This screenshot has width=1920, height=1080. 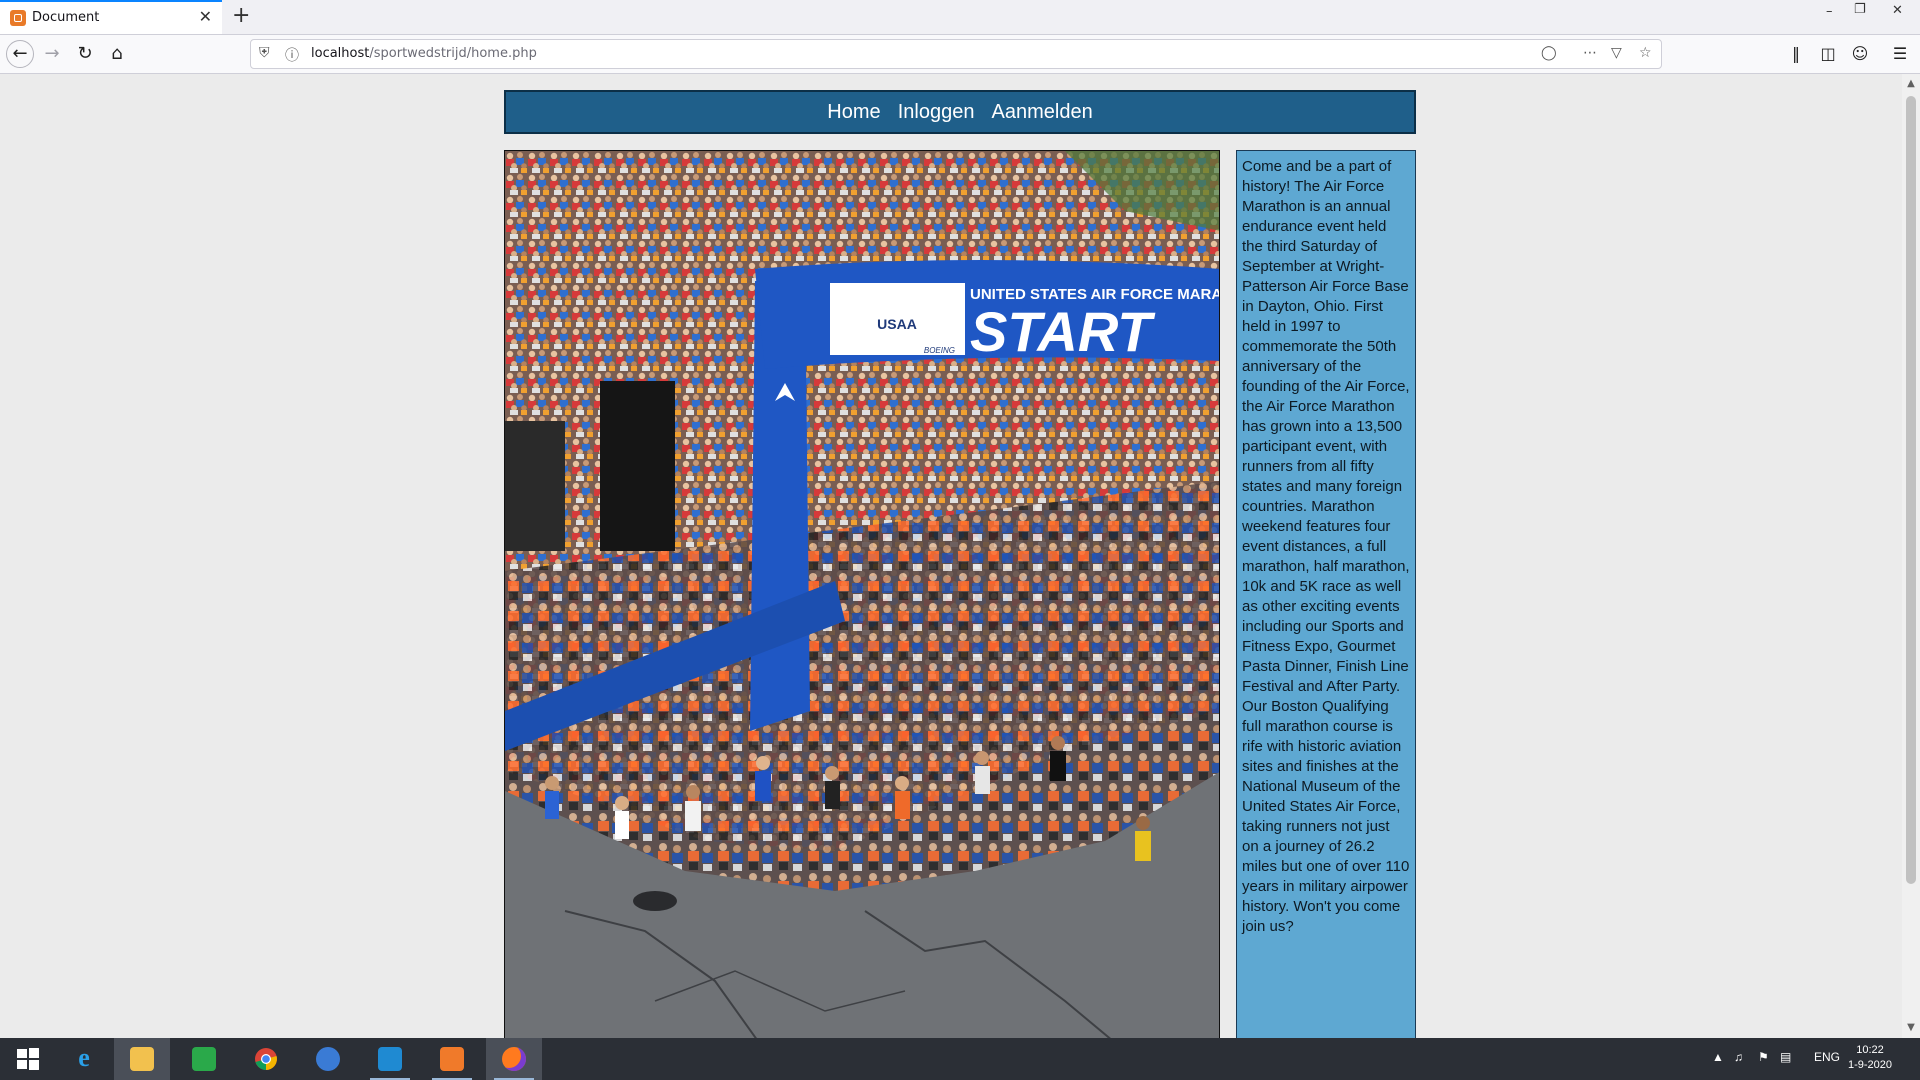 I want to click on language-indicator: ENG, so click(x=1827, y=1057).